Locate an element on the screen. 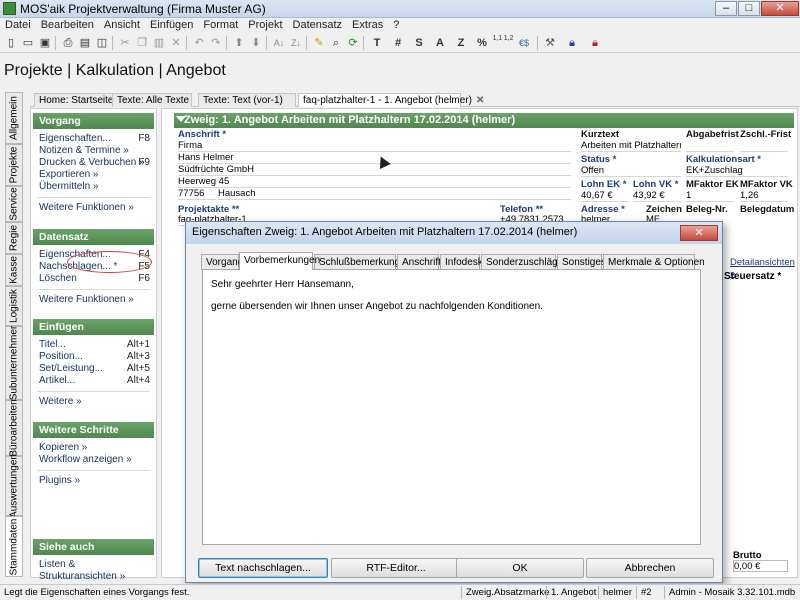 This screenshot has height=600, width=800. redo-icon: ↷ is located at coordinates (216, 43).